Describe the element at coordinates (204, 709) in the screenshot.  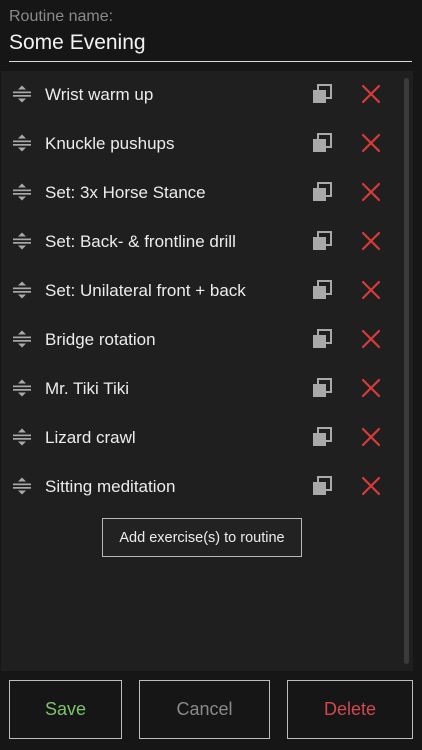
I see `cancel-button: Cancel` at that location.